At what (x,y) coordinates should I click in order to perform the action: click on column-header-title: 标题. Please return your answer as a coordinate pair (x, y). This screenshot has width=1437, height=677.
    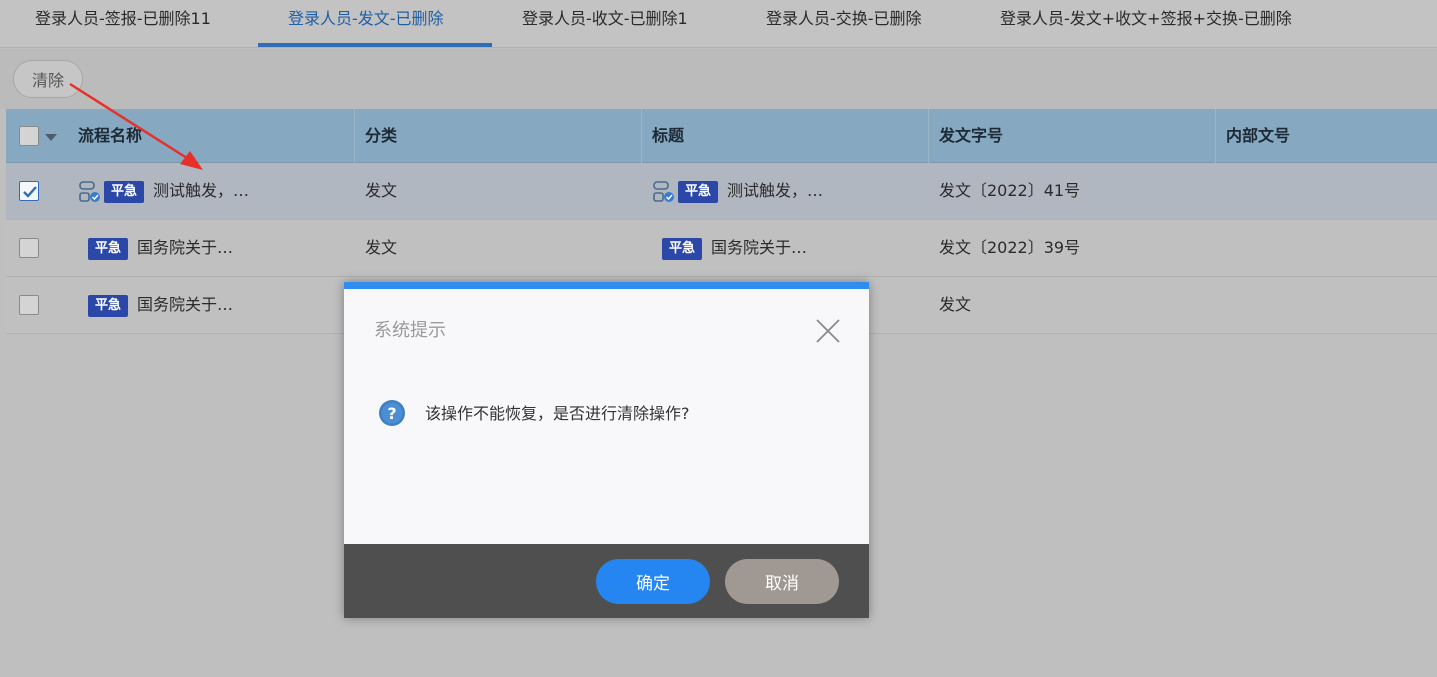
    Looking at the image, I should click on (785, 136).